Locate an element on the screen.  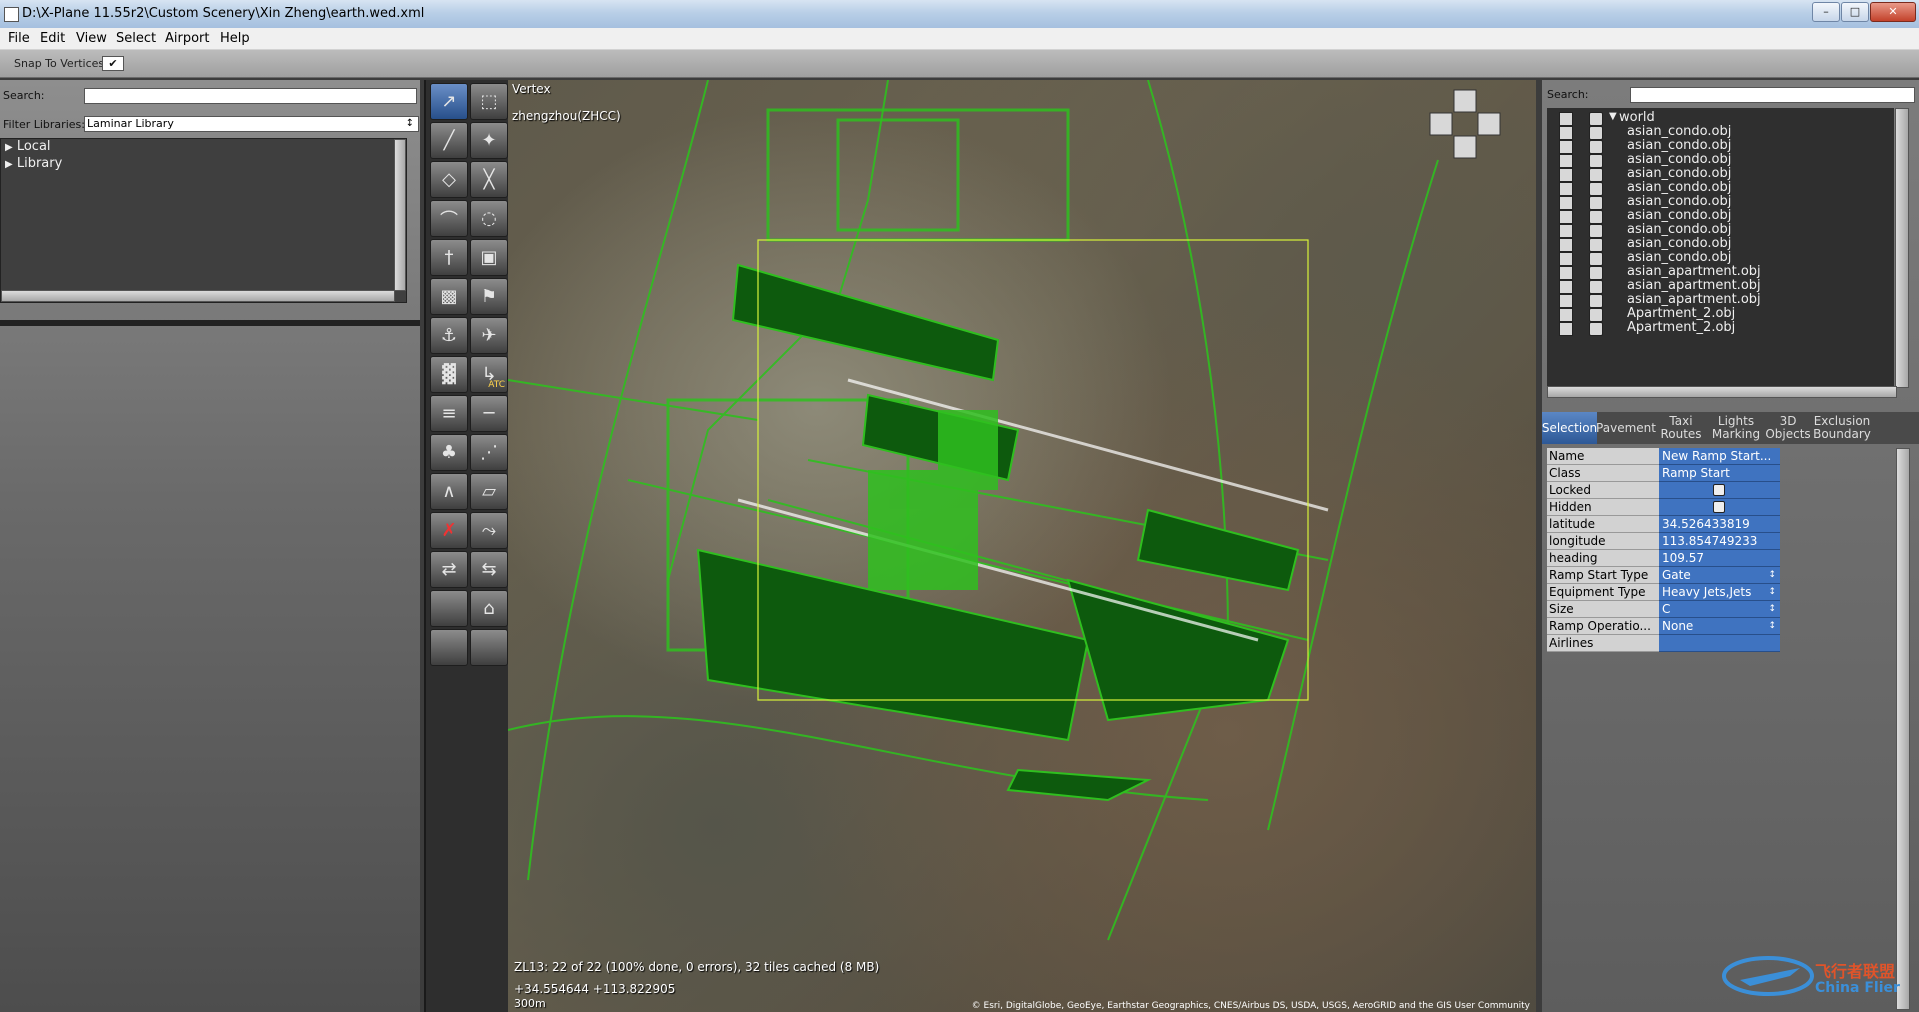
property-value-field: 113.854749233 is located at coordinates (1719, 541).